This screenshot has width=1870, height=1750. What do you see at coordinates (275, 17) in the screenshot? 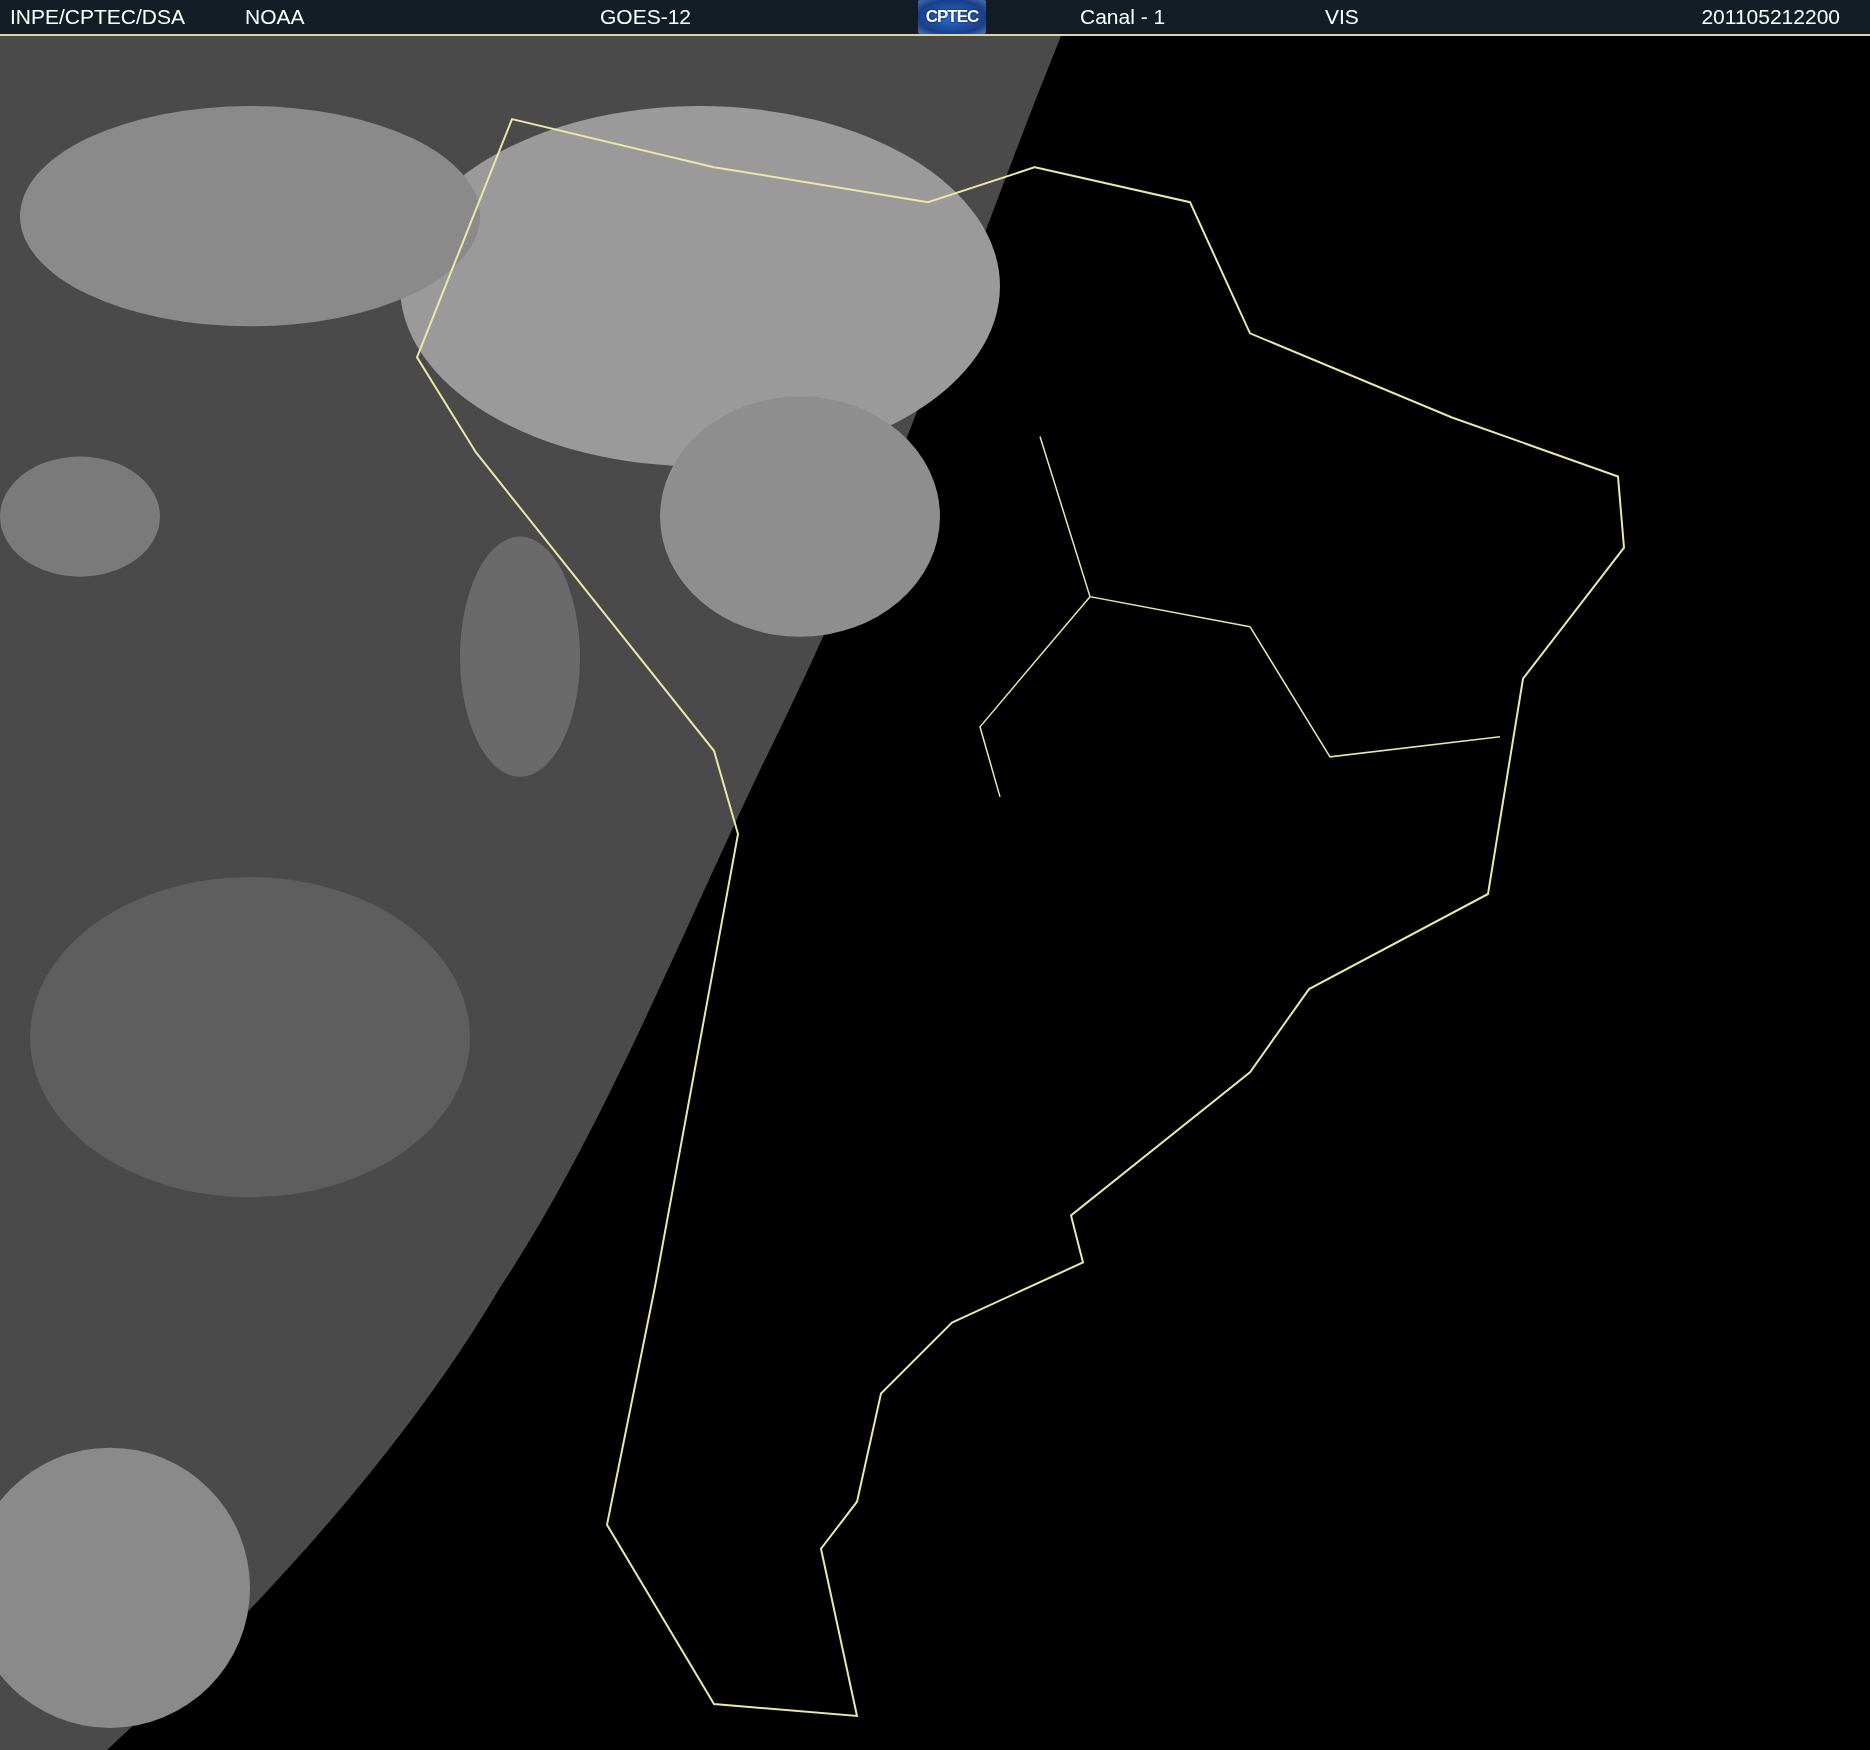
I see `header-label: NOAA` at bounding box center [275, 17].